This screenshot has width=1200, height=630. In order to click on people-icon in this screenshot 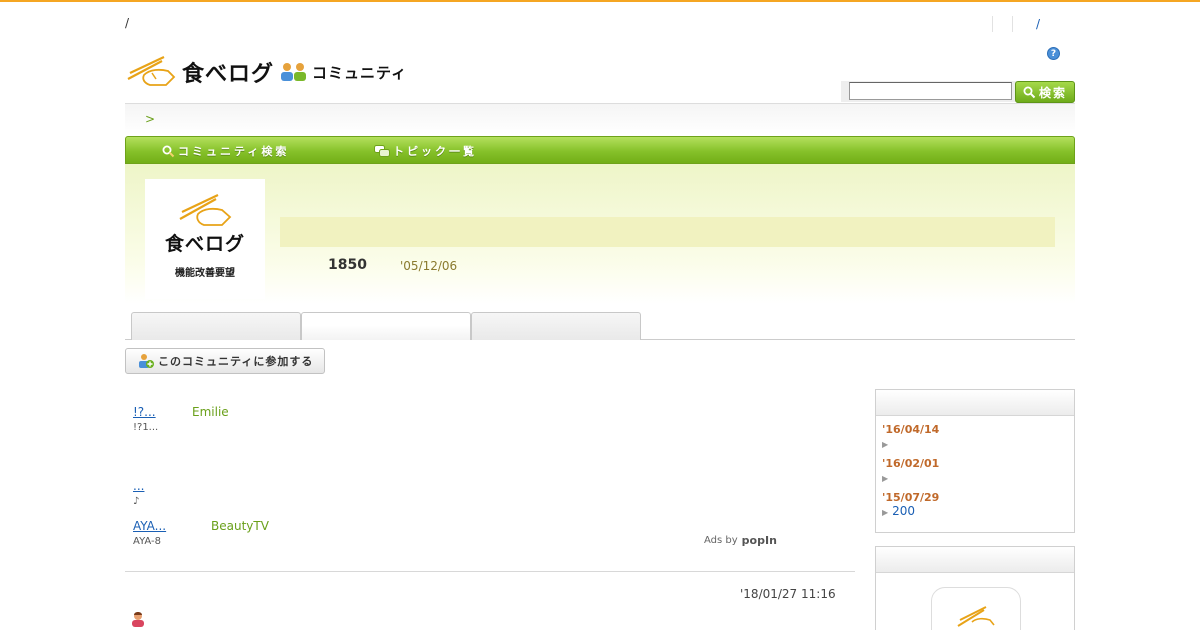, I will do `click(294, 72)`.